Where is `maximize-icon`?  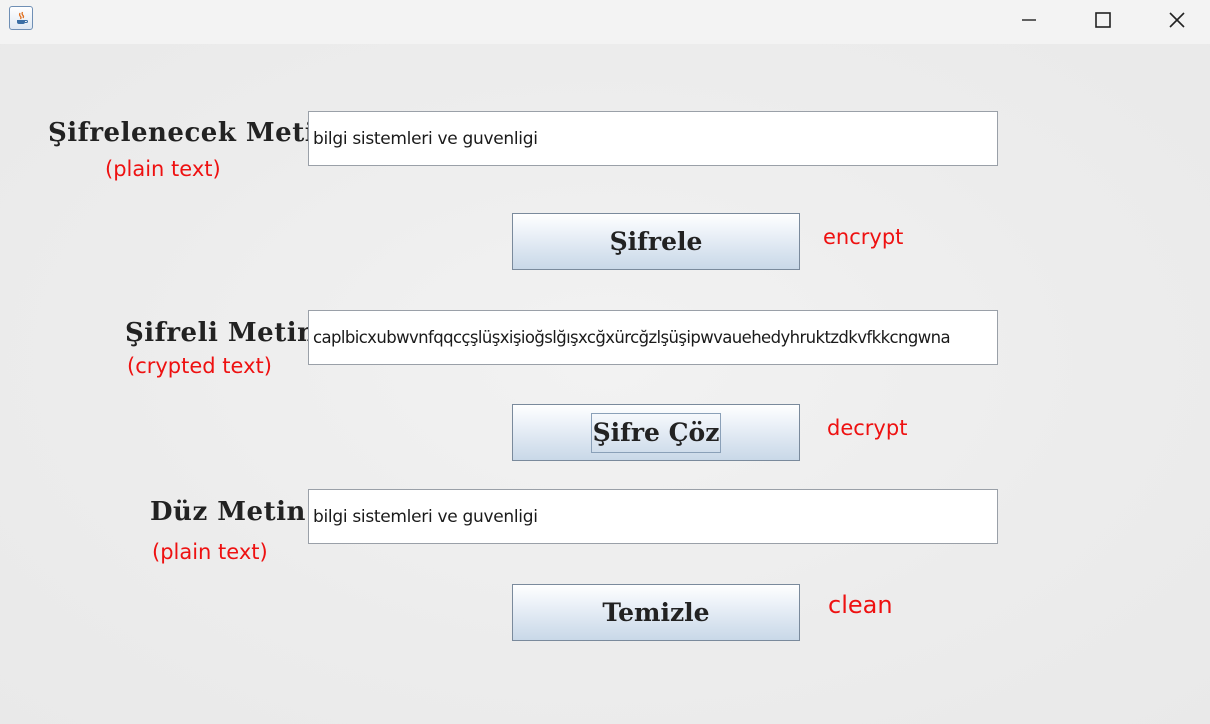 maximize-icon is located at coordinates (1103, 20).